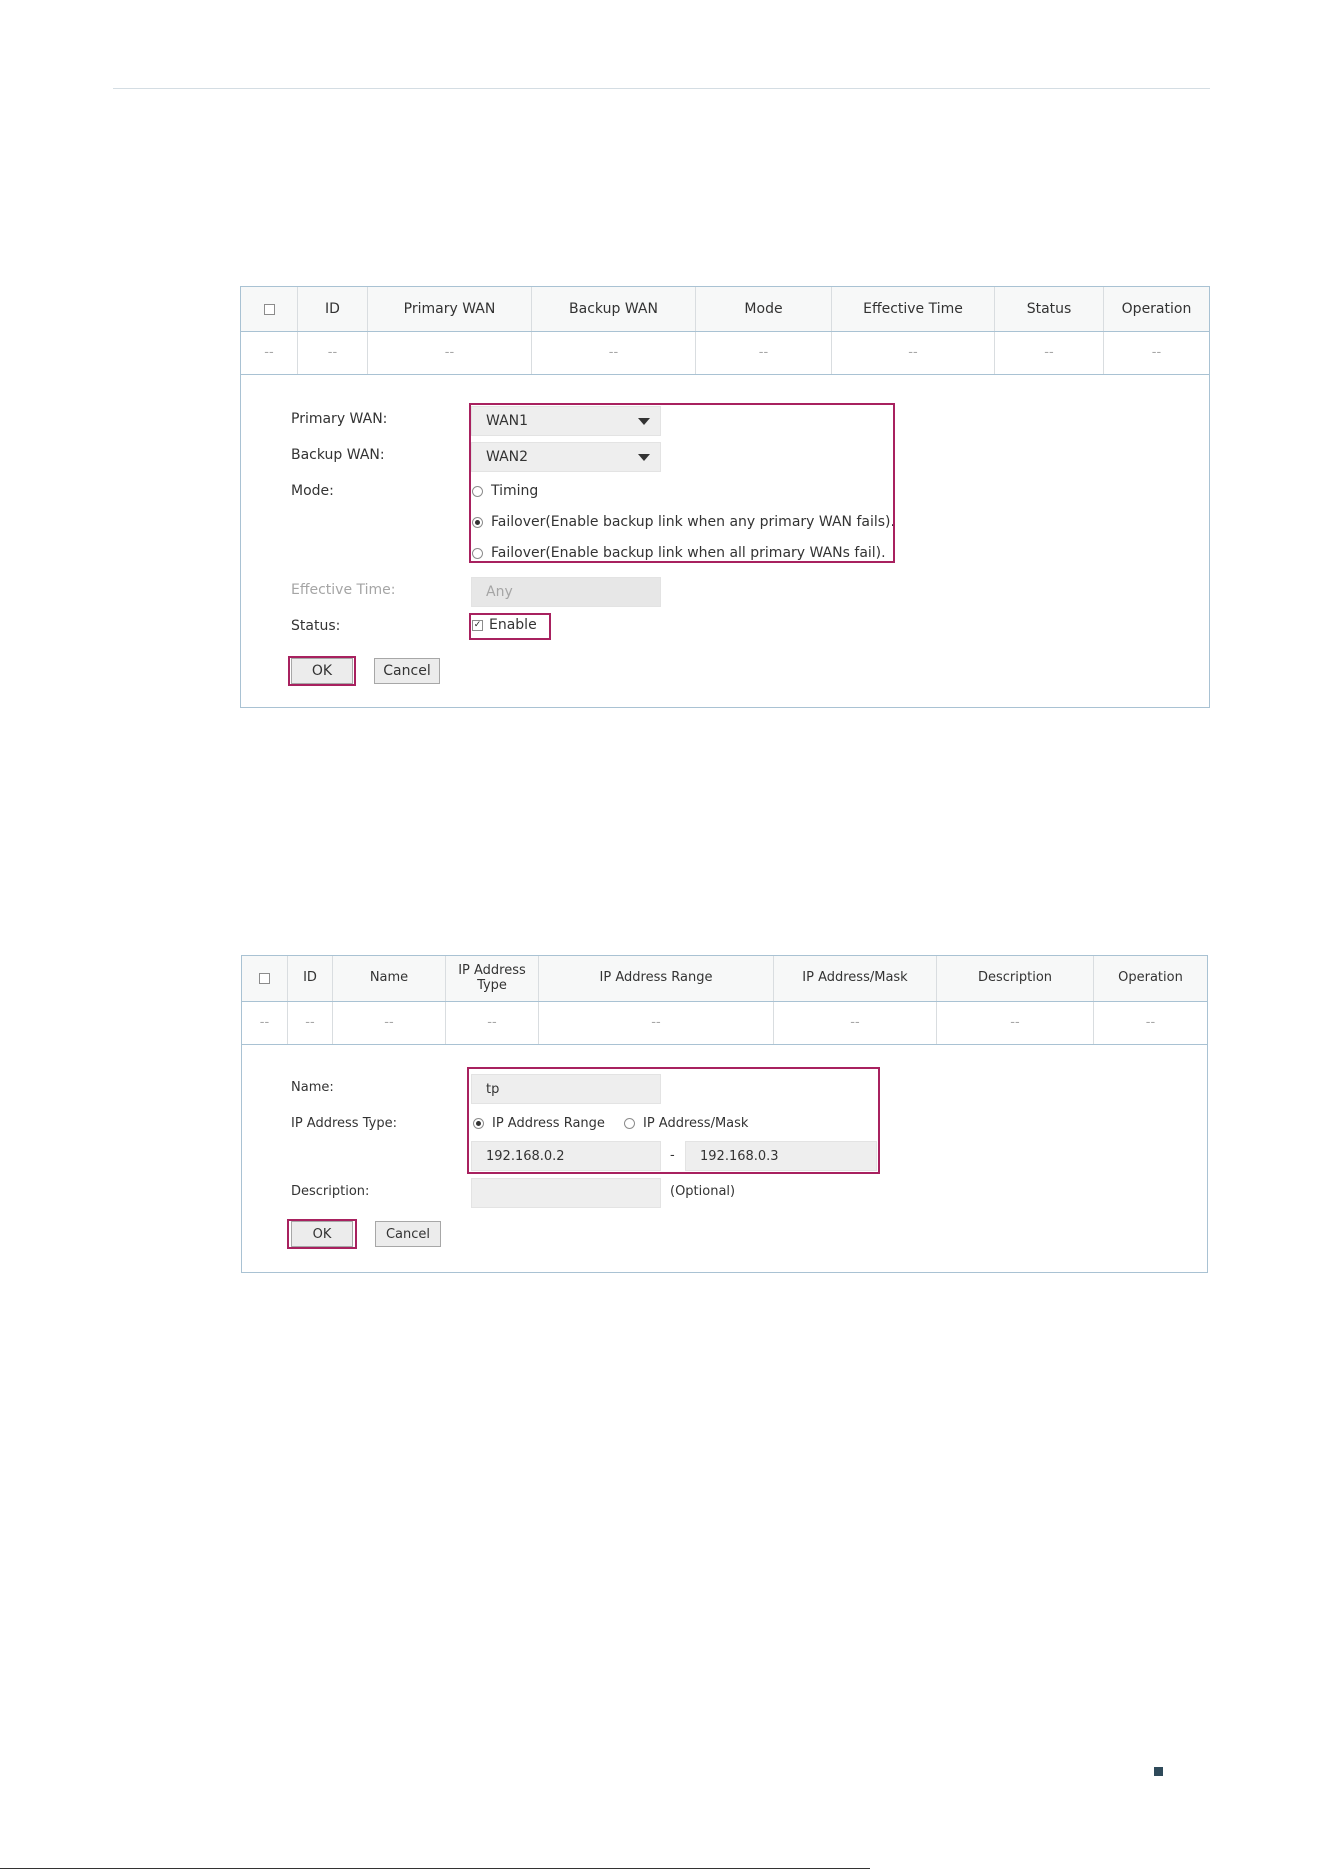 Image resolution: width=1324 pixels, height=1872 pixels. Describe the element at coordinates (1049, 309) in the screenshot. I see `column-header-status: Status` at that location.